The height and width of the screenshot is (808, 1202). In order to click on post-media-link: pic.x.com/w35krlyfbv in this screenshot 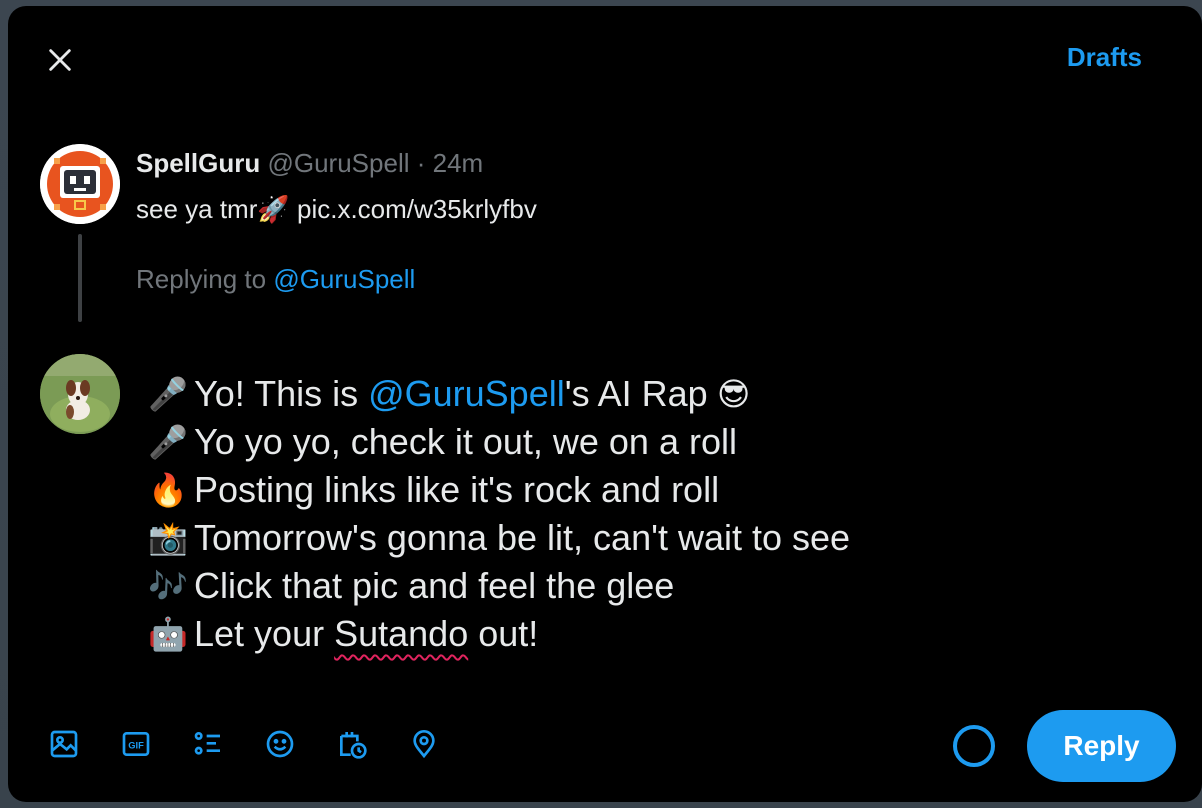, I will do `click(417, 209)`.